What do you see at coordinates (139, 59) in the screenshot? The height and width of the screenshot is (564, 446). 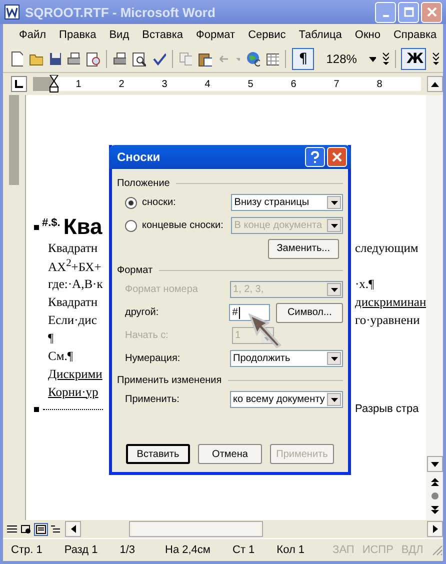 I see `magnifier-page-icon` at bounding box center [139, 59].